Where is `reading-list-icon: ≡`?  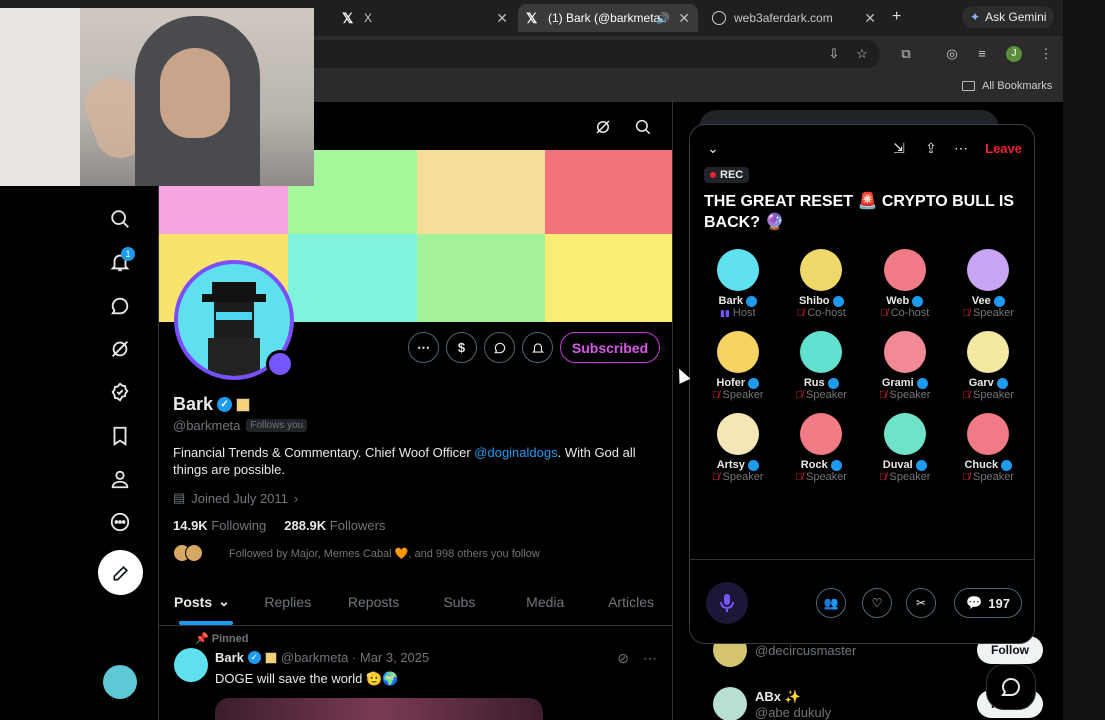
reading-list-icon: ≡ is located at coordinates (982, 54).